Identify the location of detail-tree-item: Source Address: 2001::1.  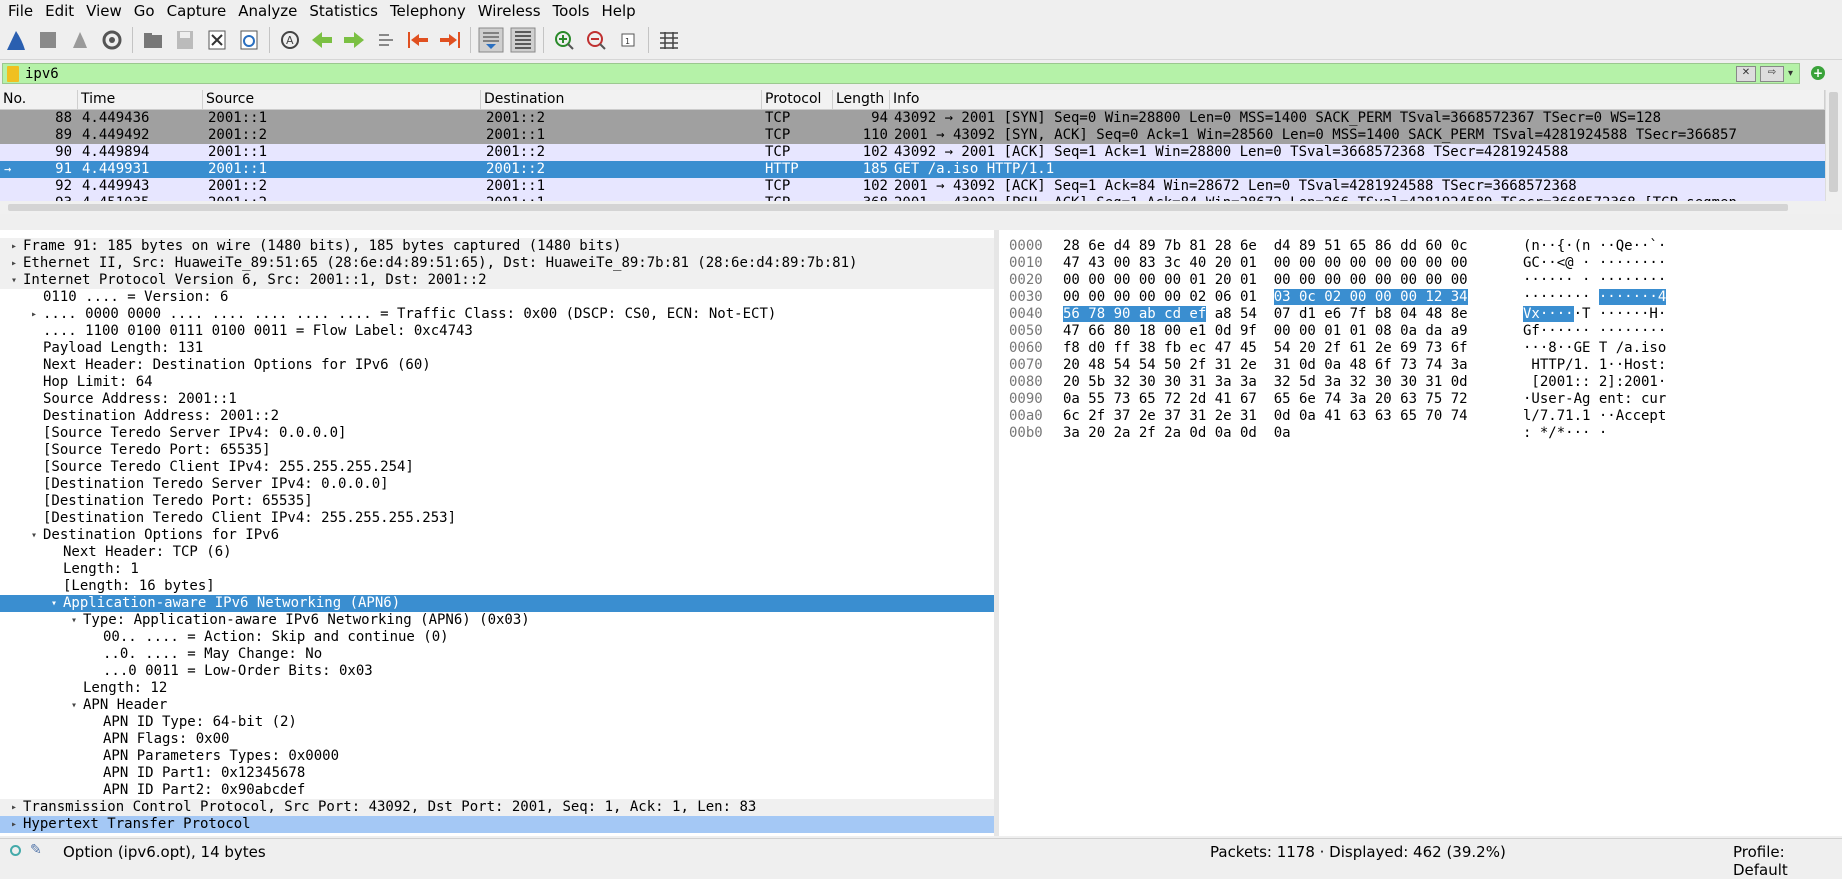
(497, 399).